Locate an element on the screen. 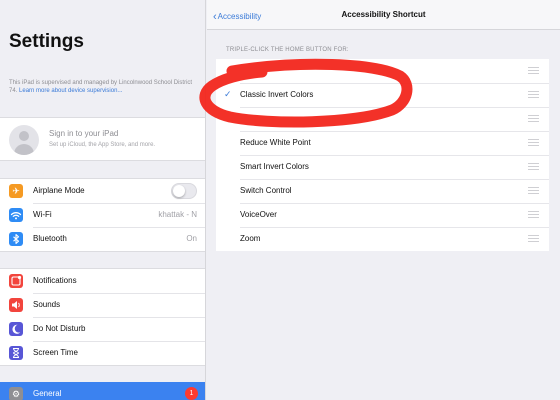 The height and width of the screenshot is (400, 560). list-item: ✓ Classic Invert Colors is located at coordinates (382, 95).